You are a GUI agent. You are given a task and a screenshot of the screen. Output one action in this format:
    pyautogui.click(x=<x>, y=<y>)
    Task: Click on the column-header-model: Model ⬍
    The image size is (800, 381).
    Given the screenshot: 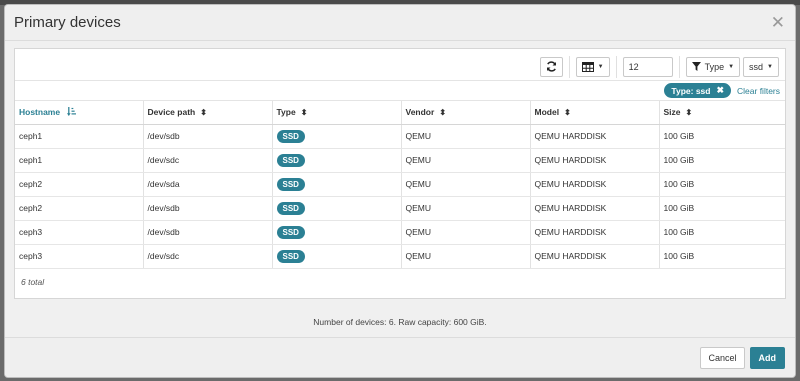 What is the action you would take?
    pyautogui.click(x=595, y=113)
    